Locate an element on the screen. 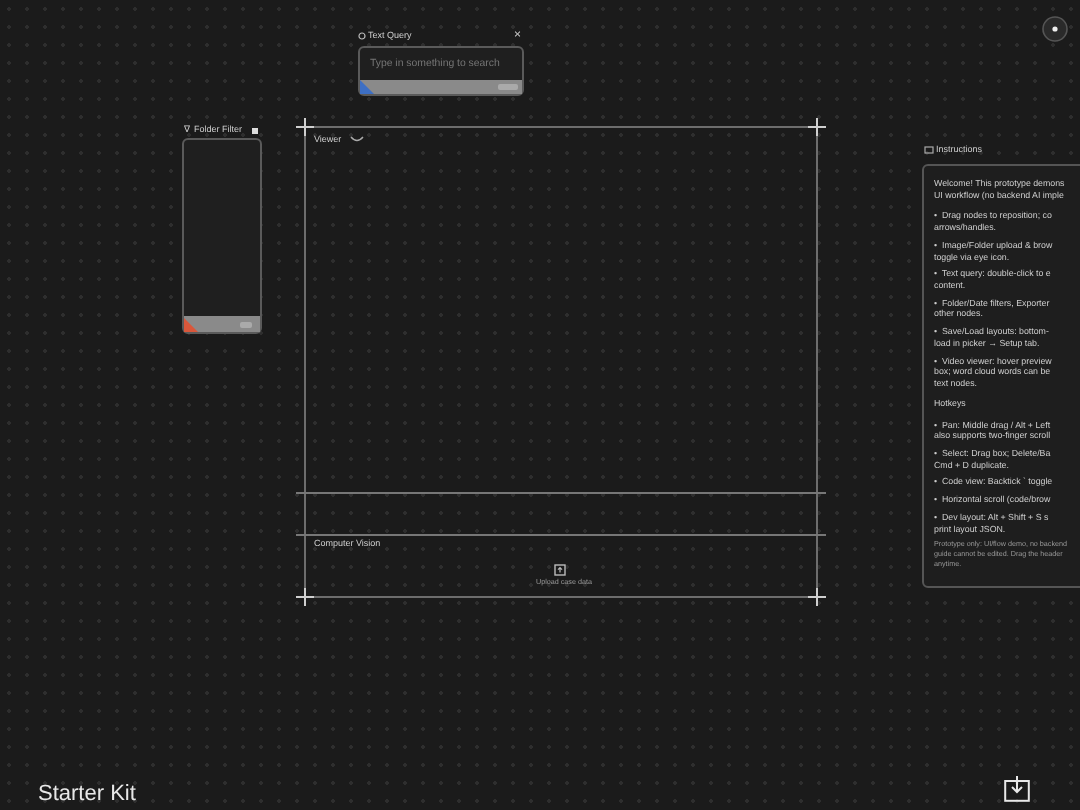 The height and width of the screenshot is (810, 1080). search-icon is located at coordinates (362, 36).